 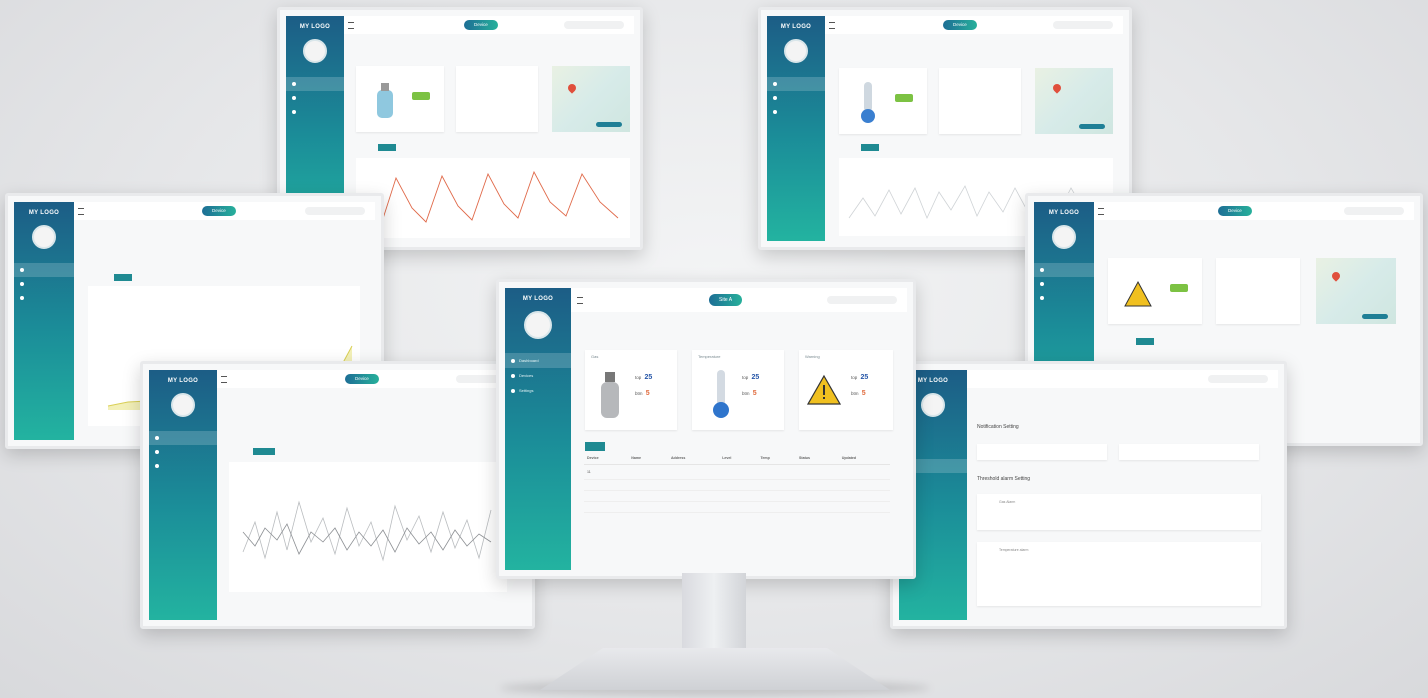 What do you see at coordinates (738, 390) in the screenshot?
I see `metric-card-temperature: Temperature top 25 btm 5` at bounding box center [738, 390].